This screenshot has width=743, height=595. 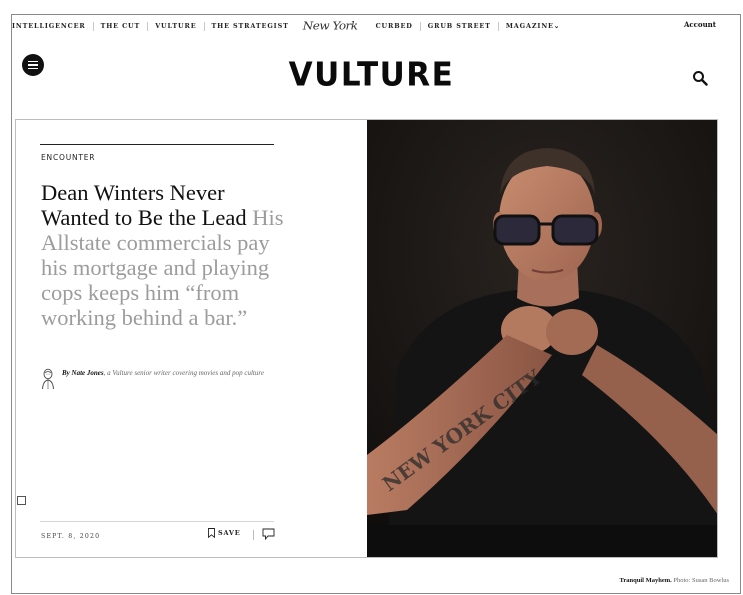 I want to click on selection-checkbox, so click(x=21, y=500).